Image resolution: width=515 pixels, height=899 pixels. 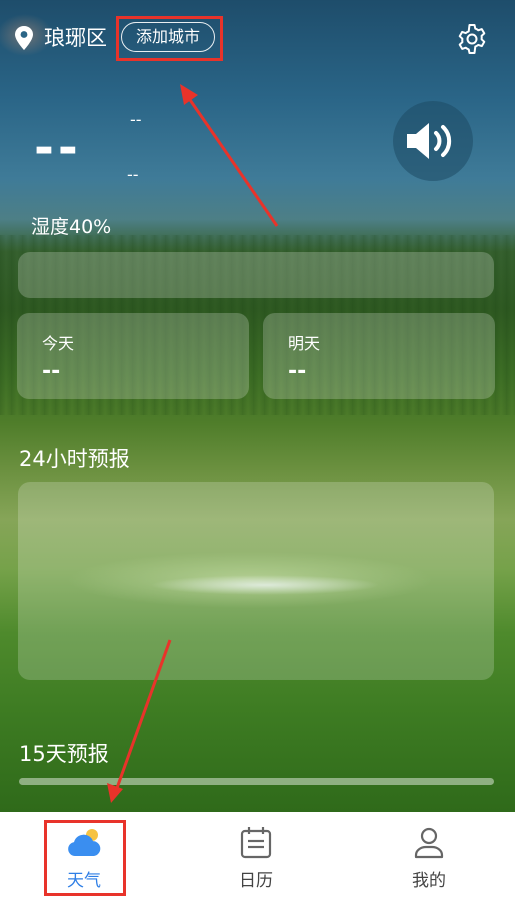 I want to click on daily-forecast-scrollbar, so click(x=256, y=781).